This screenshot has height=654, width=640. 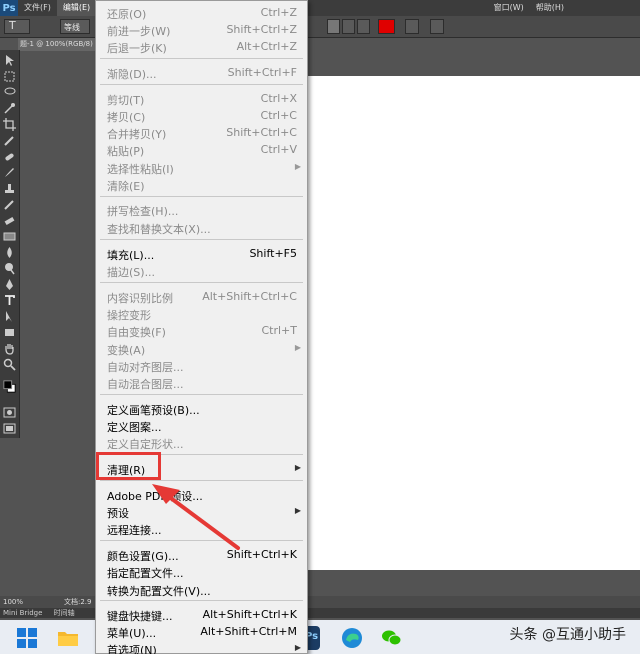 I want to click on menu-item-undo: 还原(O) Ctrl+Z, so click(x=201, y=12).